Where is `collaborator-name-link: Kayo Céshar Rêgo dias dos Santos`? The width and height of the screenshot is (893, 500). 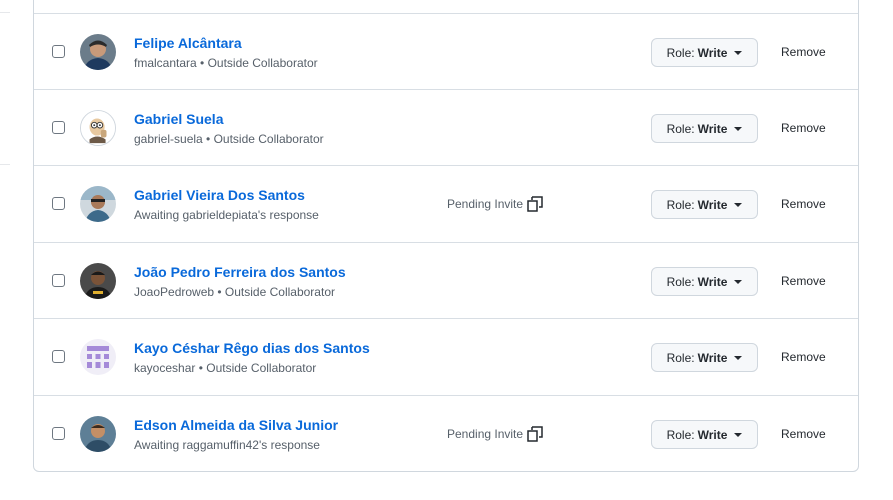 collaborator-name-link: Kayo Céshar Rêgo dias dos Santos is located at coordinates (252, 348).